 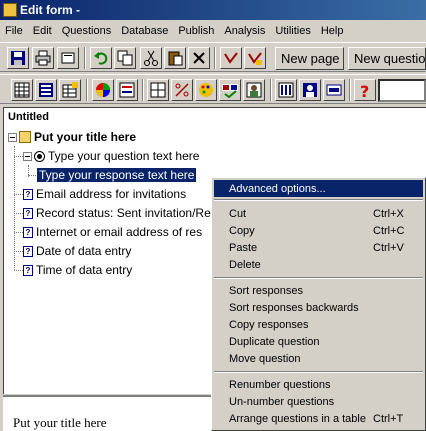 I want to click on tree-item-label: Date of data entry, so click(x=84, y=251).